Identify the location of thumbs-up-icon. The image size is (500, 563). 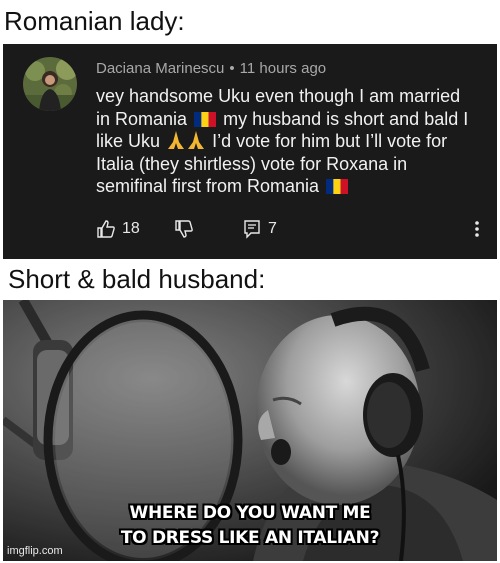
(106, 229).